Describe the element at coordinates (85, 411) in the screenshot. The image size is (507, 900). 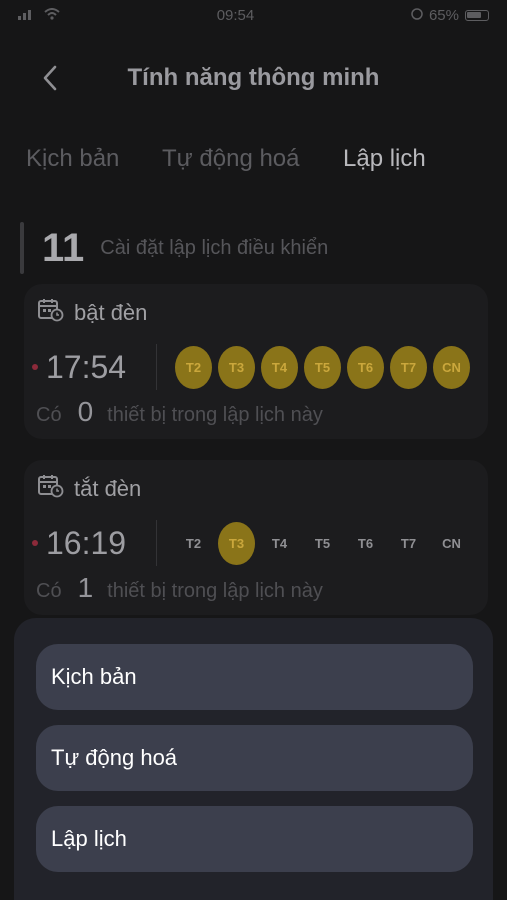
I see `device-count: 0` at that location.